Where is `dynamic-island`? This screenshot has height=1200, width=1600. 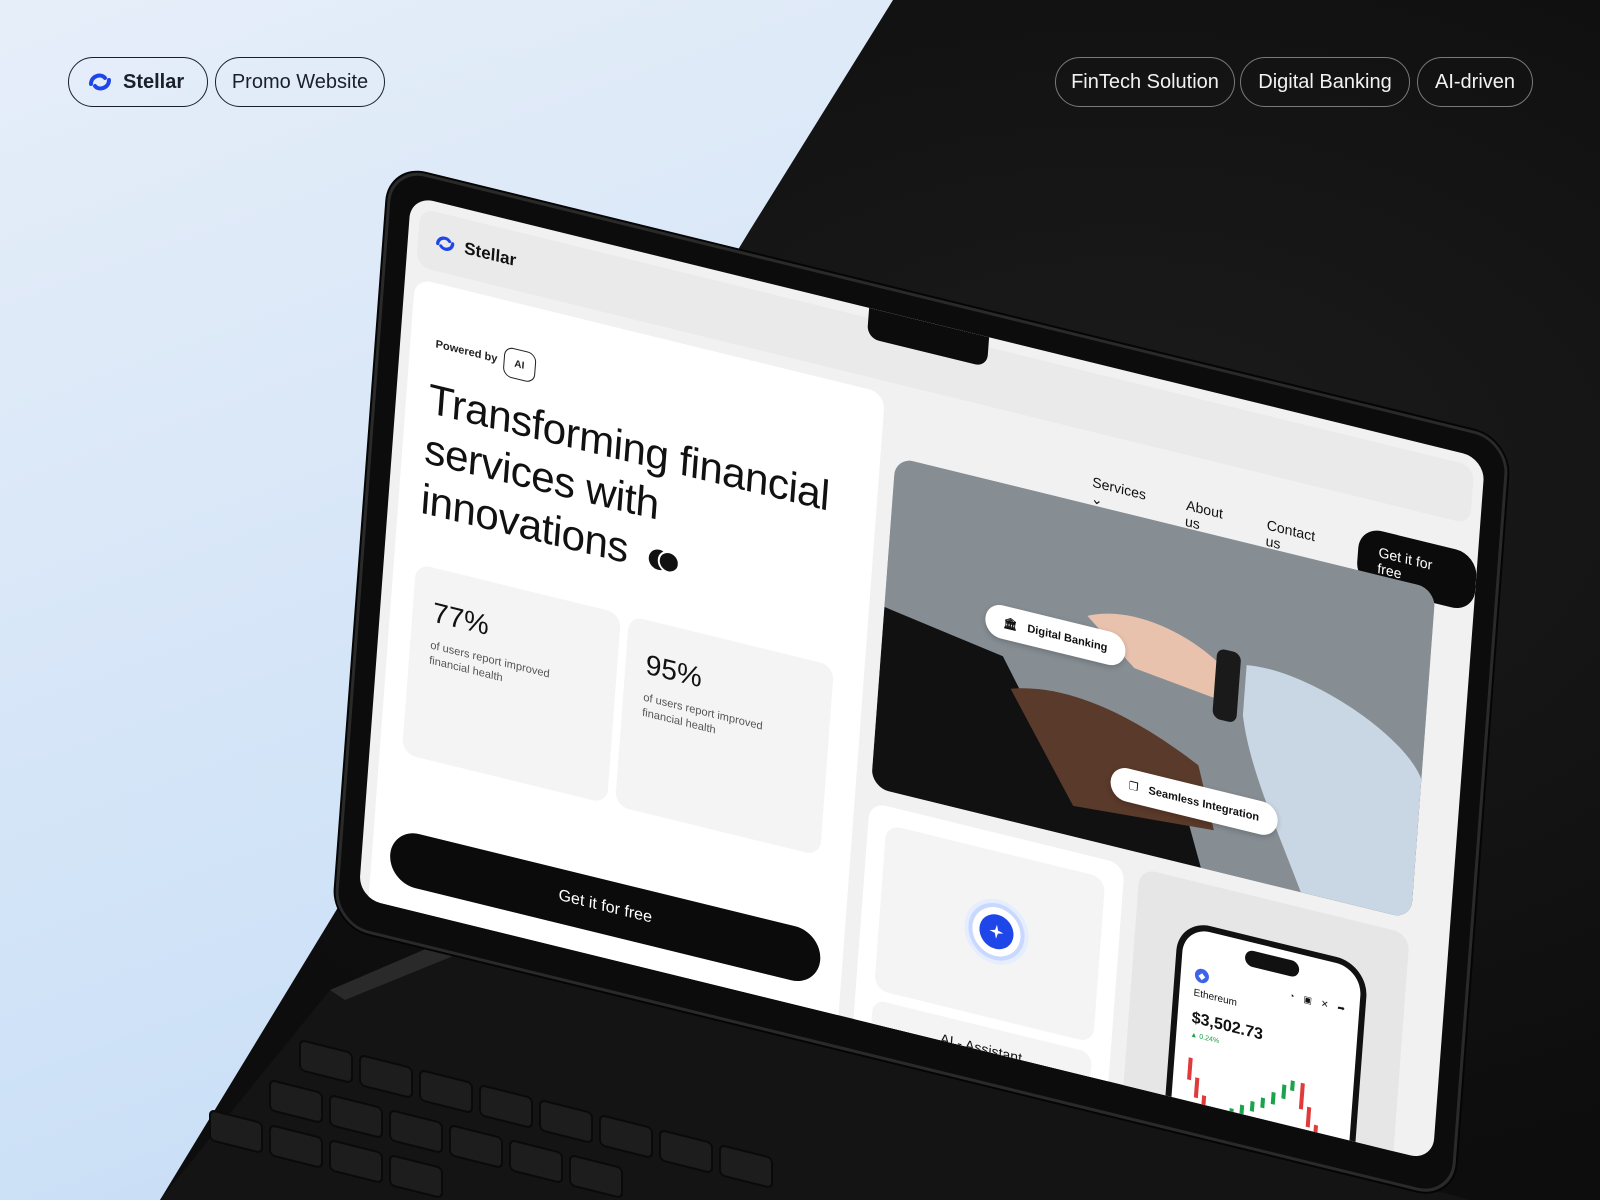
dynamic-island is located at coordinates (1272, 964).